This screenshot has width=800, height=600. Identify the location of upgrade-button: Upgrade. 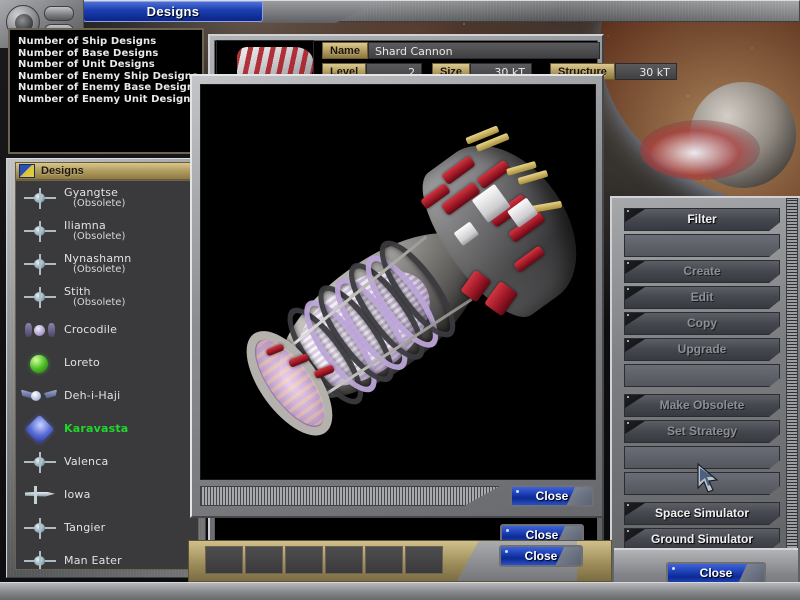
(702, 349).